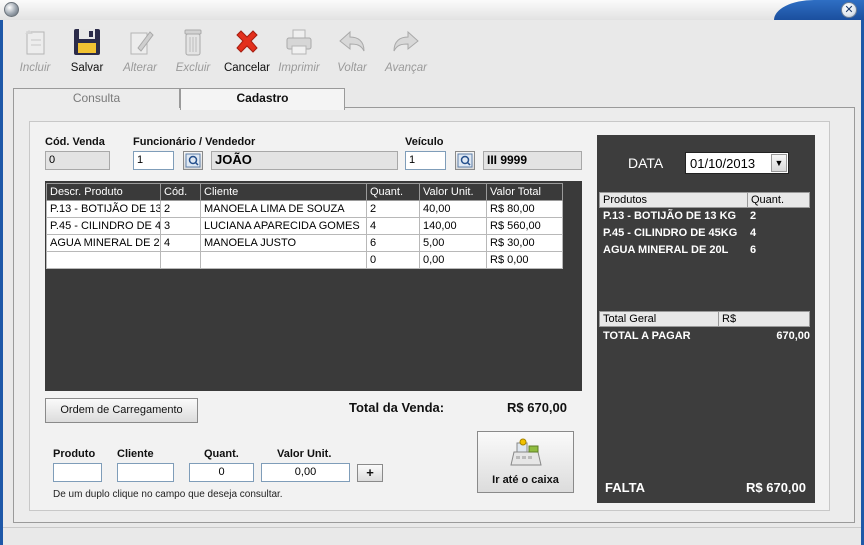 The image size is (864, 545). Describe the element at coordinates (145, 472) in the screenshot. I see `cliente-input` at that location.